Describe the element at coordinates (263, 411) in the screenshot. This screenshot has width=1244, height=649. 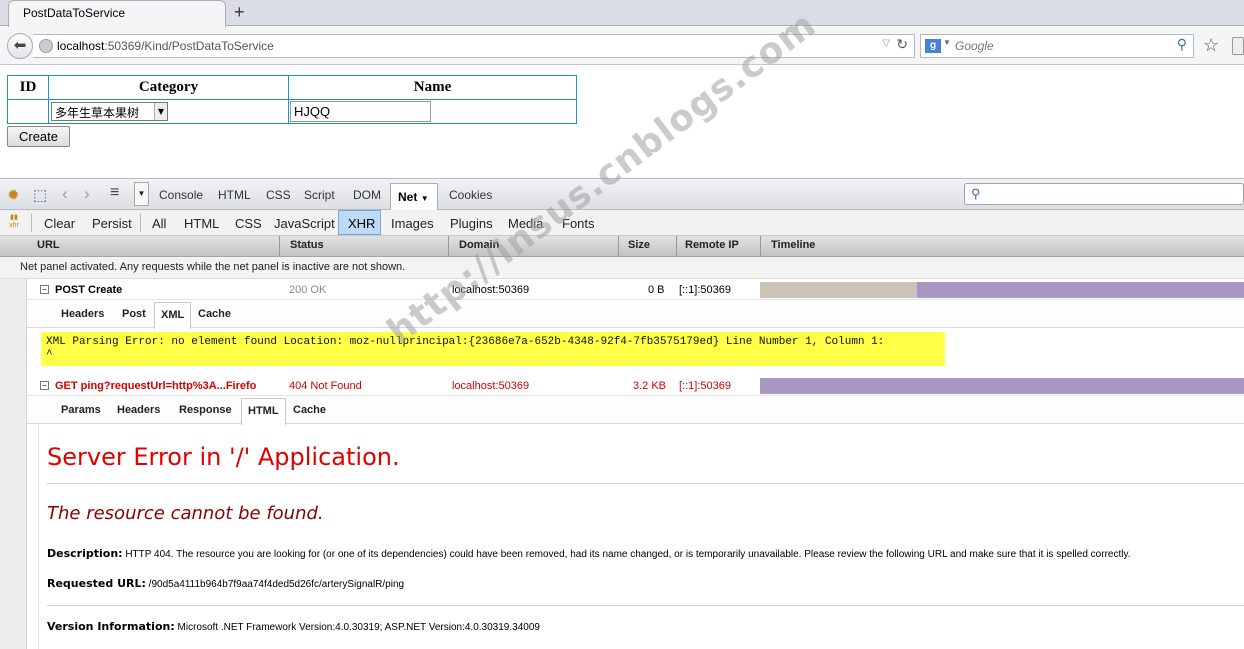
I see `subtab-html: HTML` at that location.